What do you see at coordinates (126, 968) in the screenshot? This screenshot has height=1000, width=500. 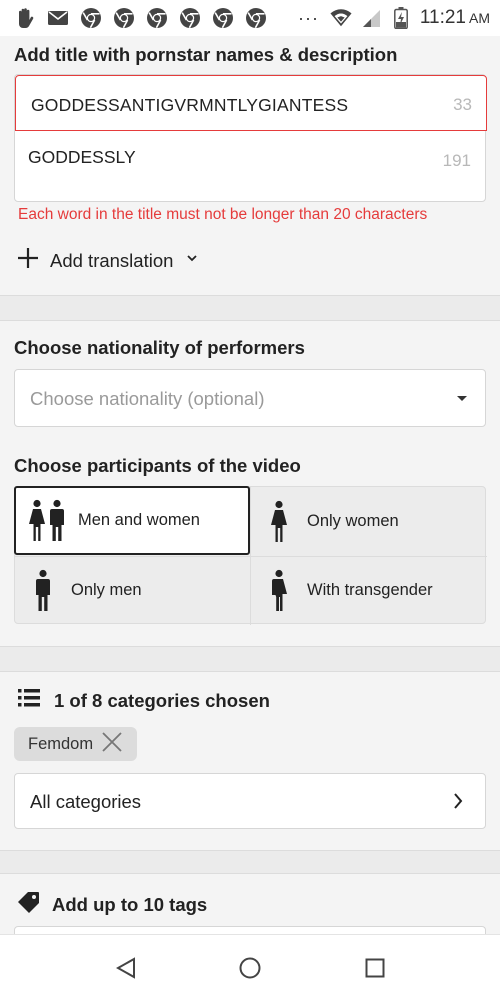 I see `back-icon` at bounding box center [126, 968].